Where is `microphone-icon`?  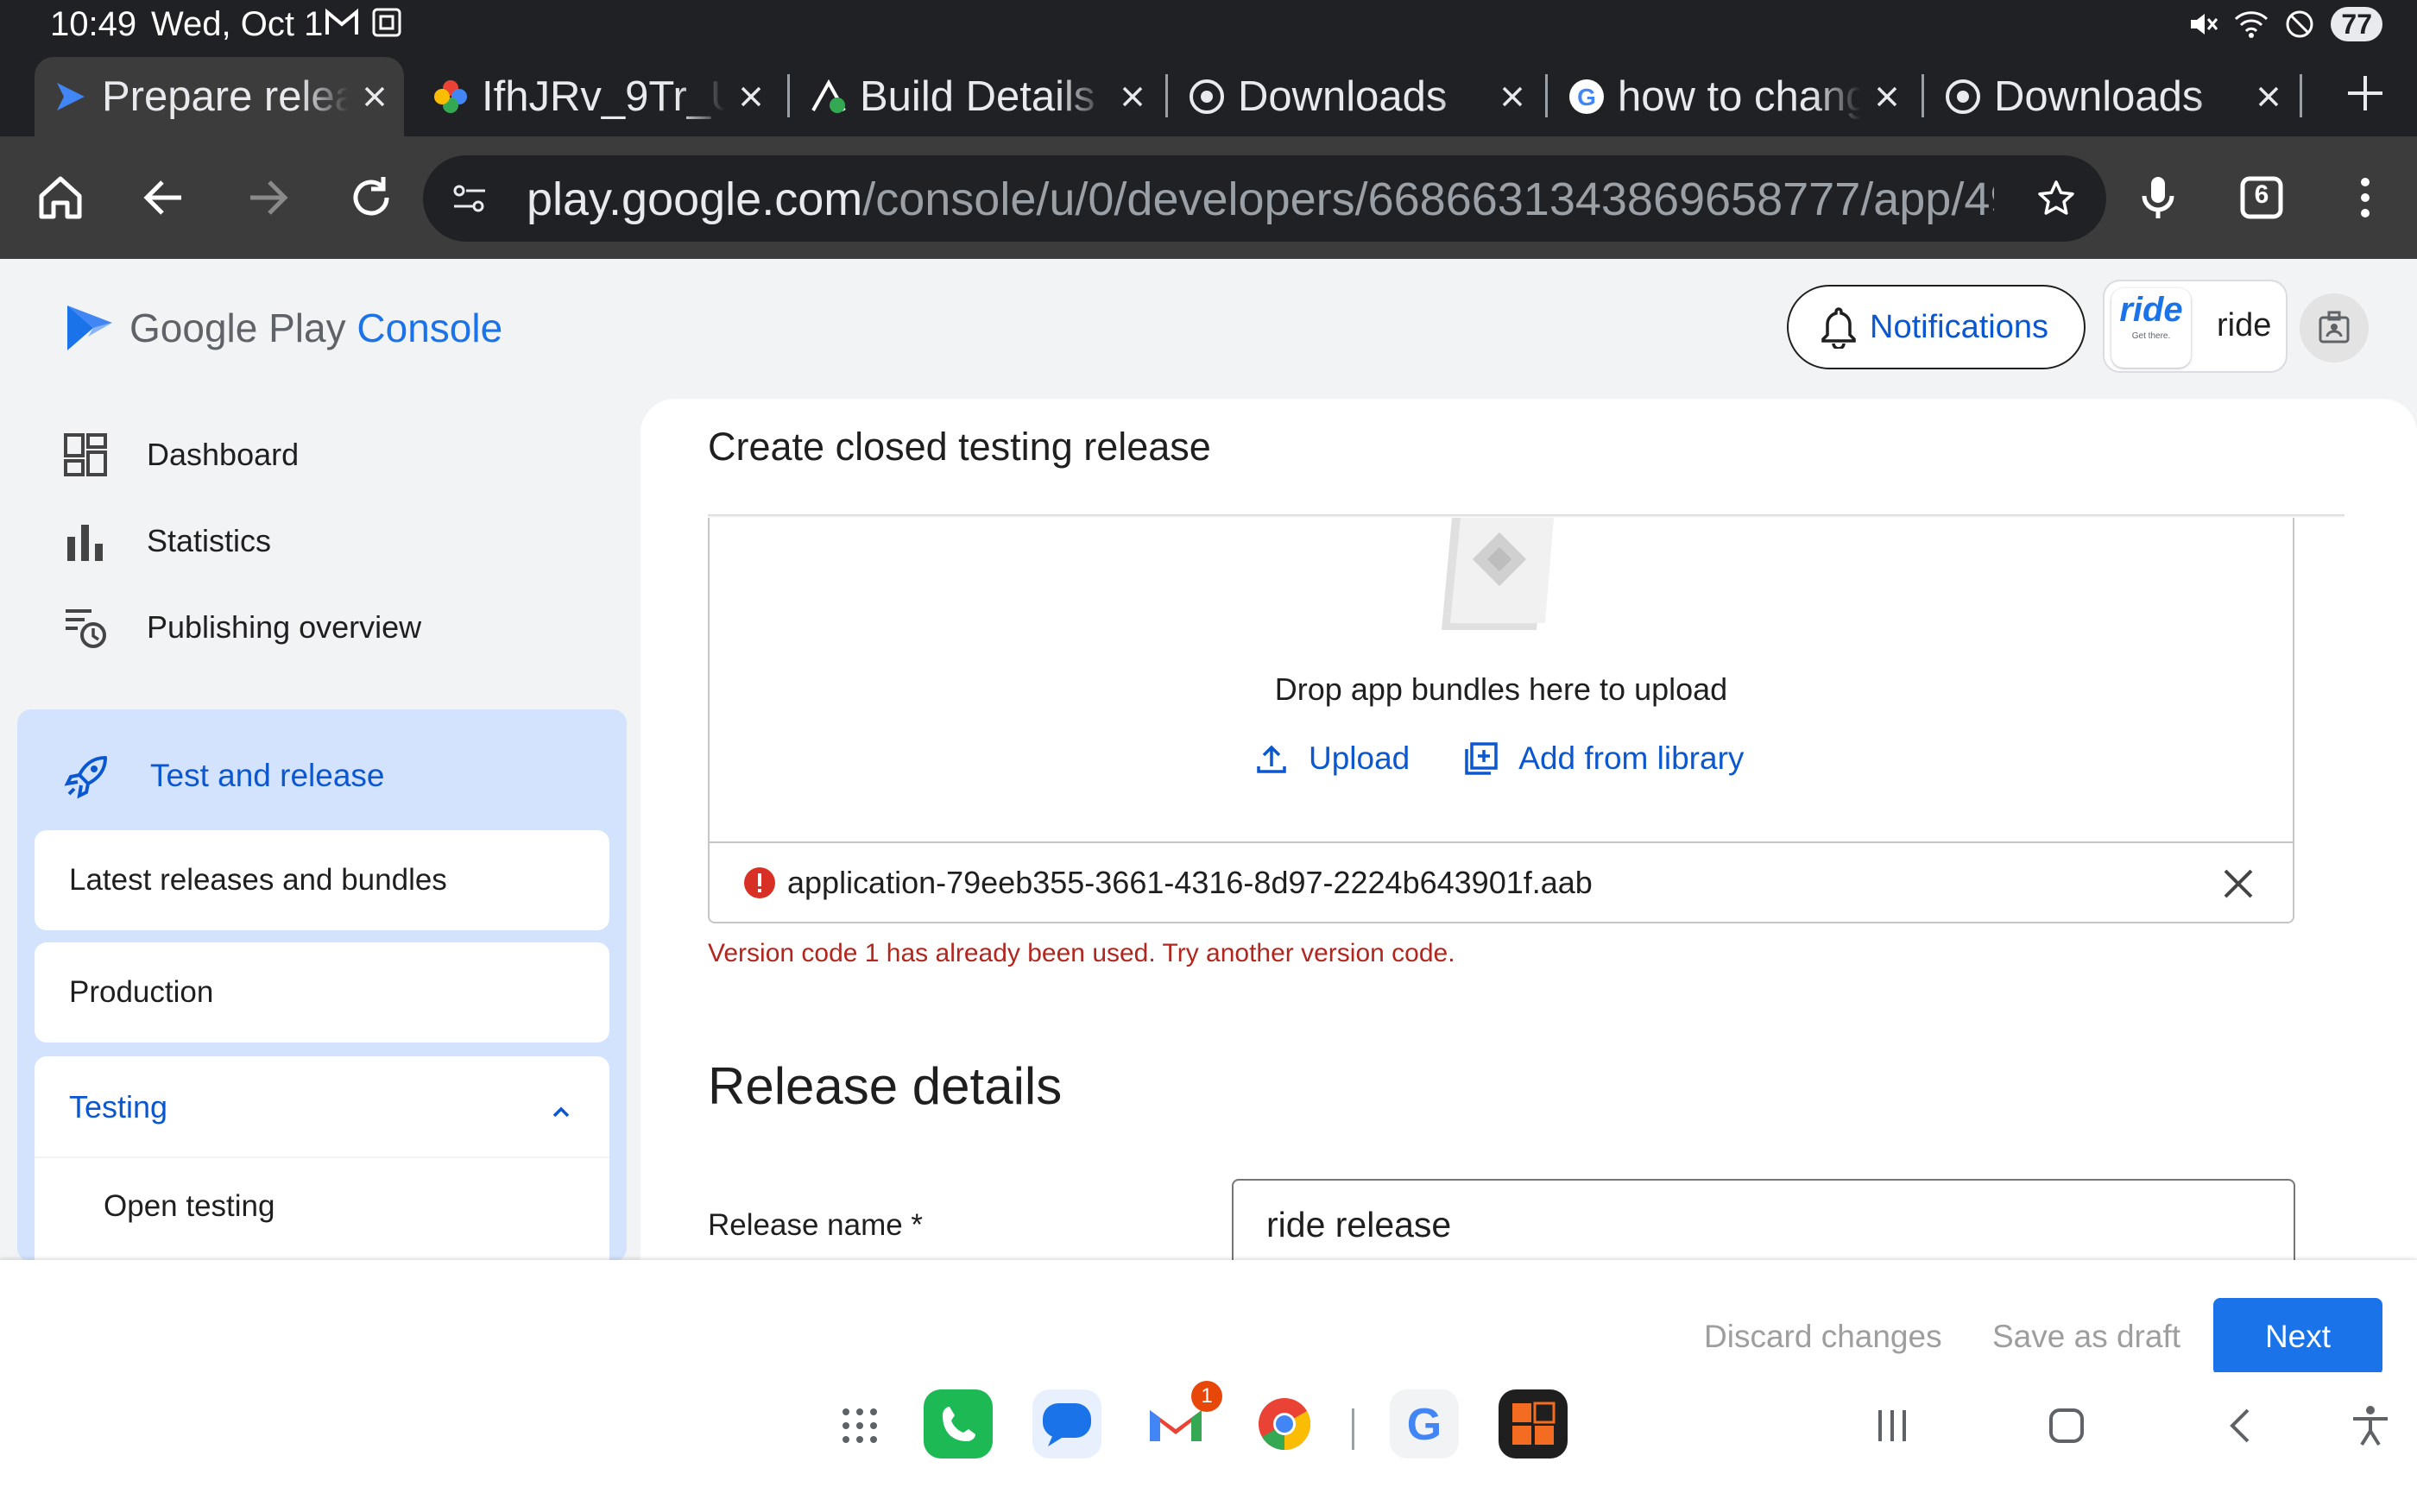
microphone-icon is located at coordinates (2158, 198).